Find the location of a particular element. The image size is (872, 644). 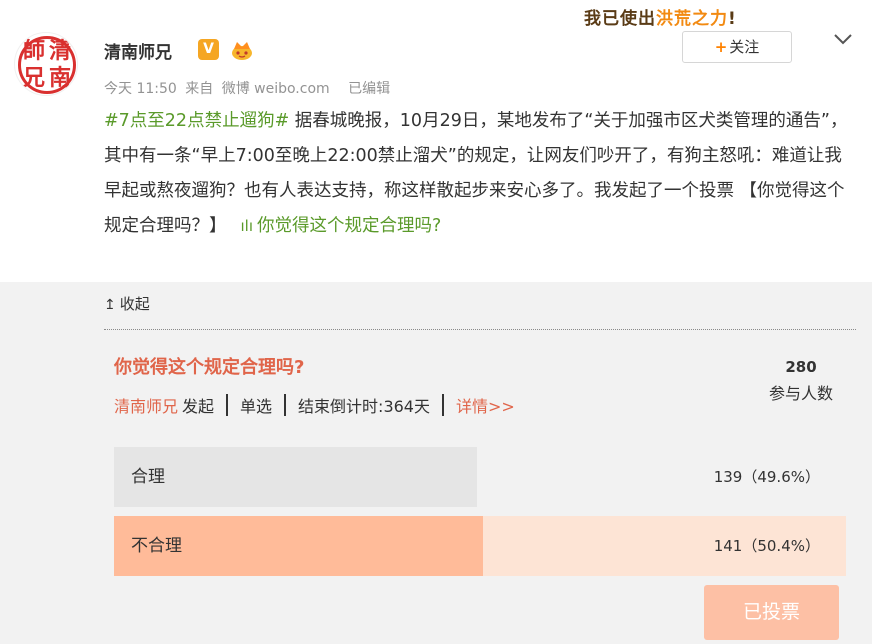

follow-label: 关注 is located at coordinates (744, 47).